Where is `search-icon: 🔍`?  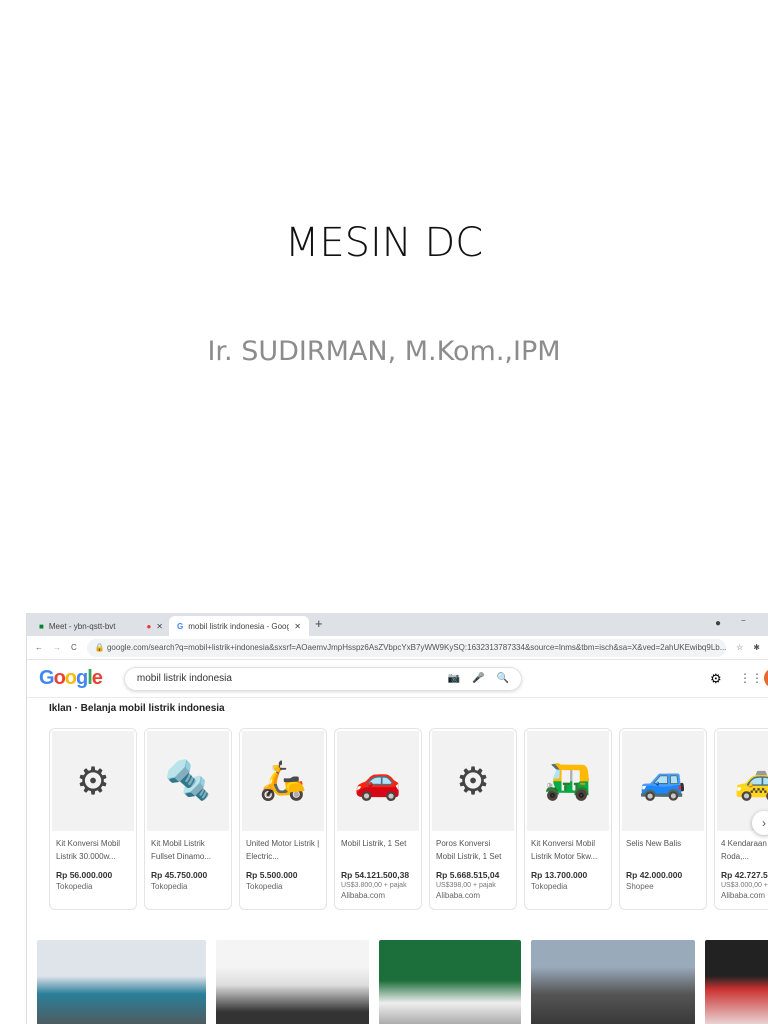 search-icon: 🔍 is located at coordinates (502, 678).